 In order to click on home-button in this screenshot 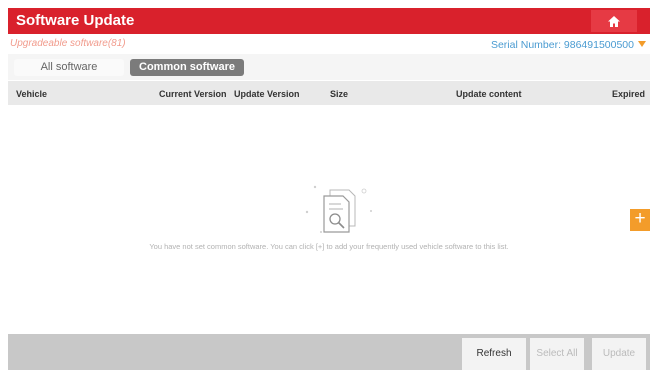, I will do `click(614, 21)`.